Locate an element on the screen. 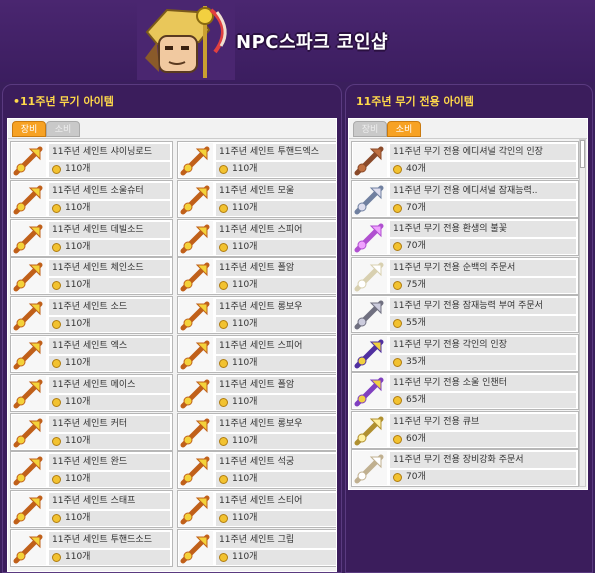 The image size is (595, 573). scrollbar-thumb is located at coordinates (582, 154).